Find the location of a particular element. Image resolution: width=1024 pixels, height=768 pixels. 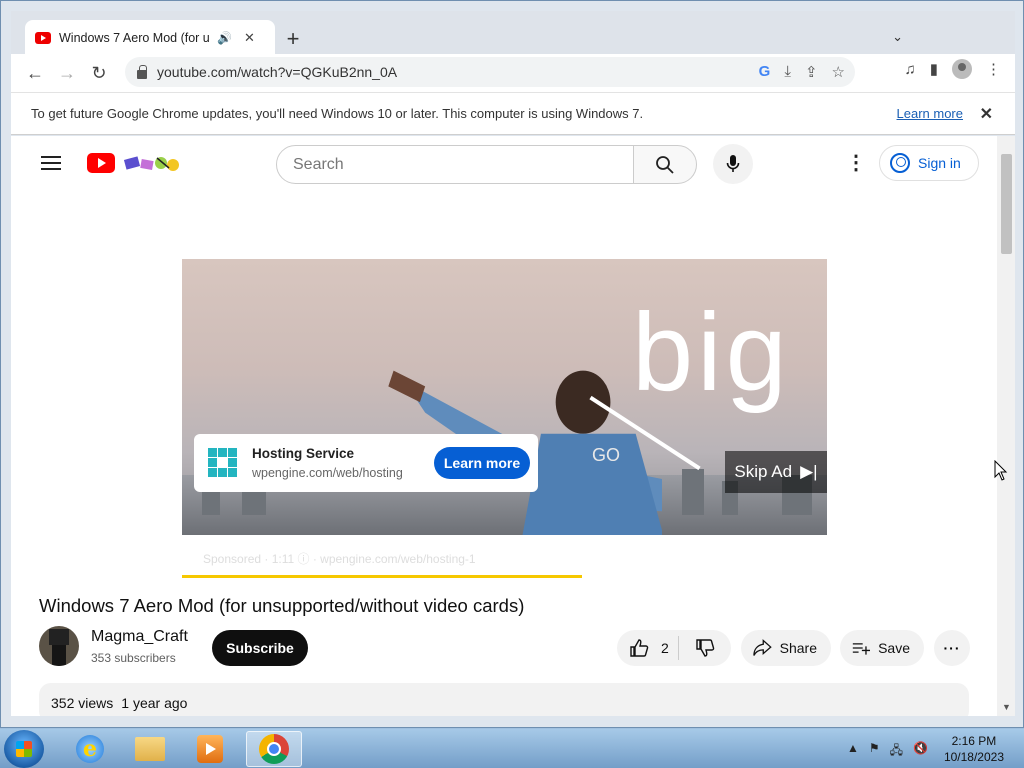

settings-menu-icon: ⋮ is located at coordinates (856, 163).